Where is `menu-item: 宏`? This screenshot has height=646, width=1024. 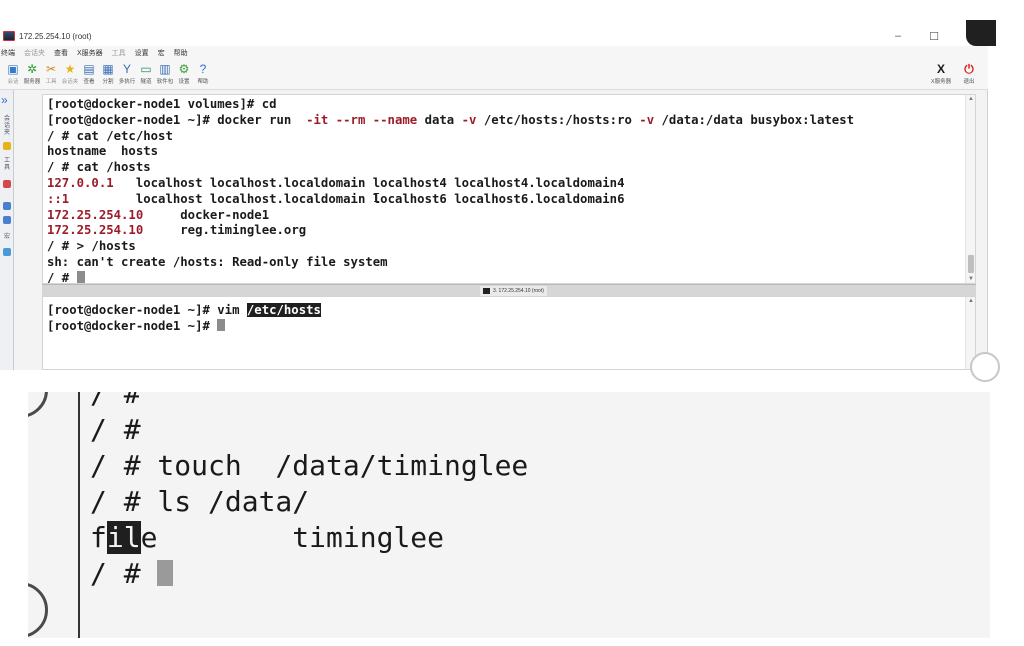 menu-item: 宏 is located at coordinates (161, 53).